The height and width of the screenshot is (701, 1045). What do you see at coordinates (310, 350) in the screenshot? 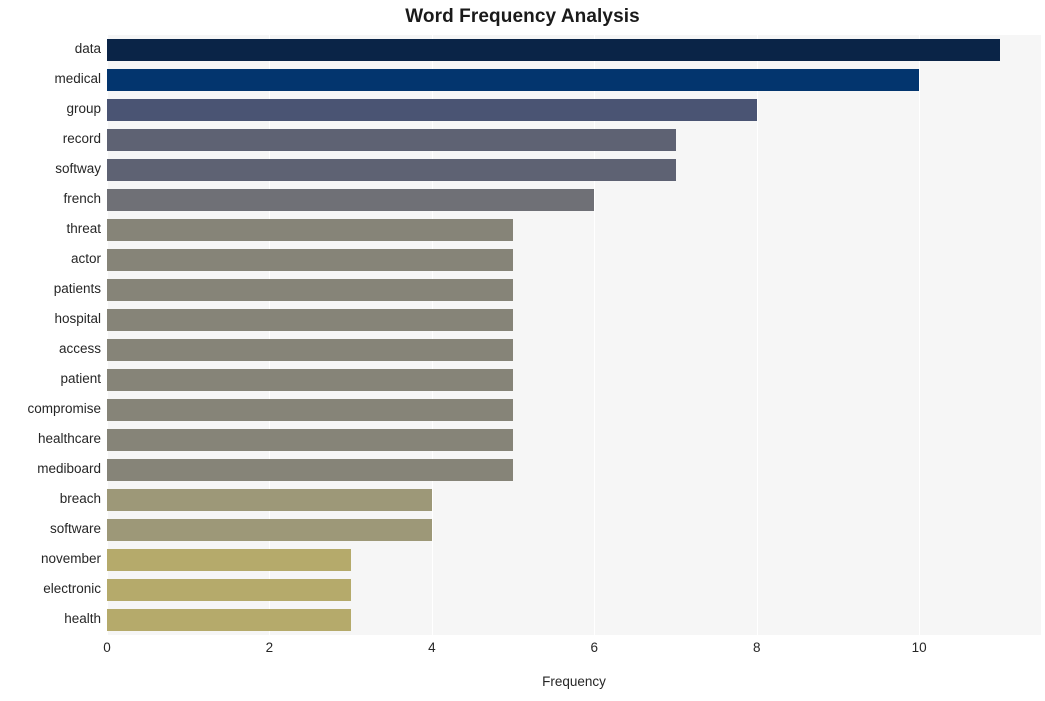
I see `bar-access` at bounding box center [310, 350].